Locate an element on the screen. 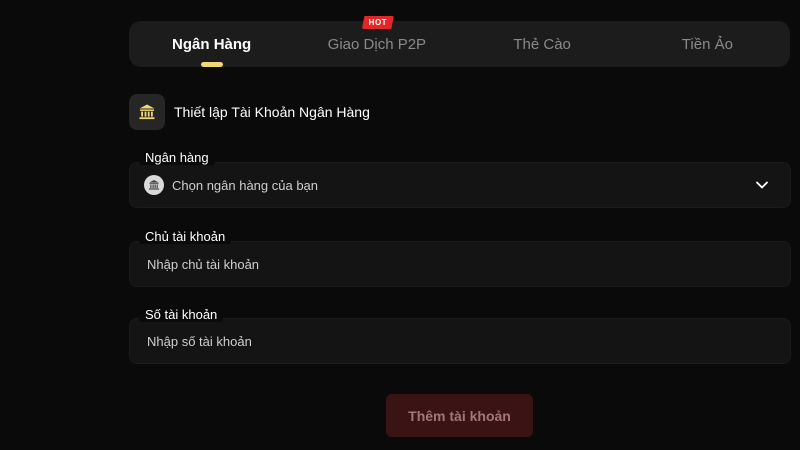 This screenshot has width=800, height=450. chevron-down-icon is located at coordinates (762, 185).